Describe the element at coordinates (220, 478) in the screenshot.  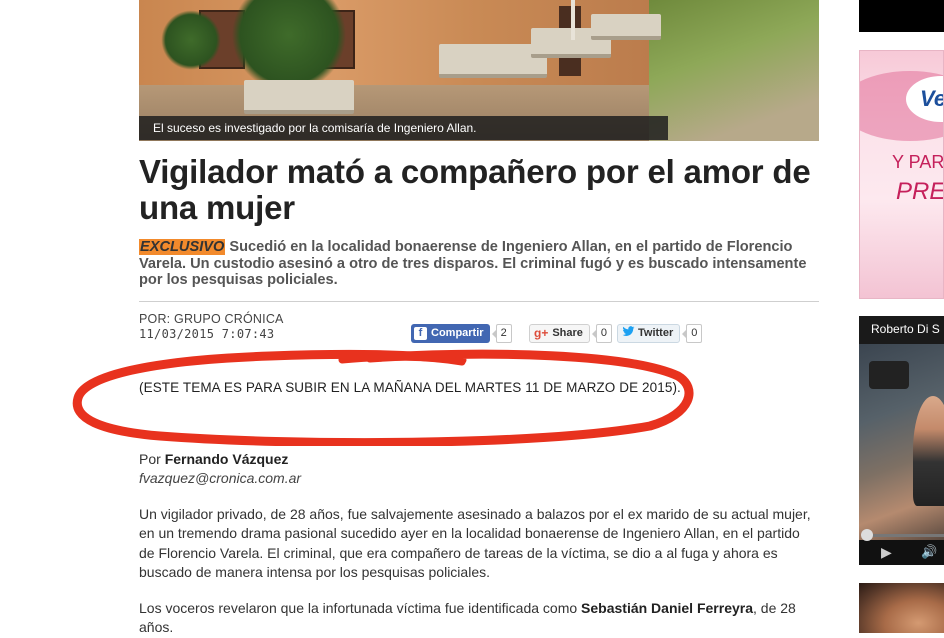
I see `author-email: fvazquez@cronica.com.ar` at that location.